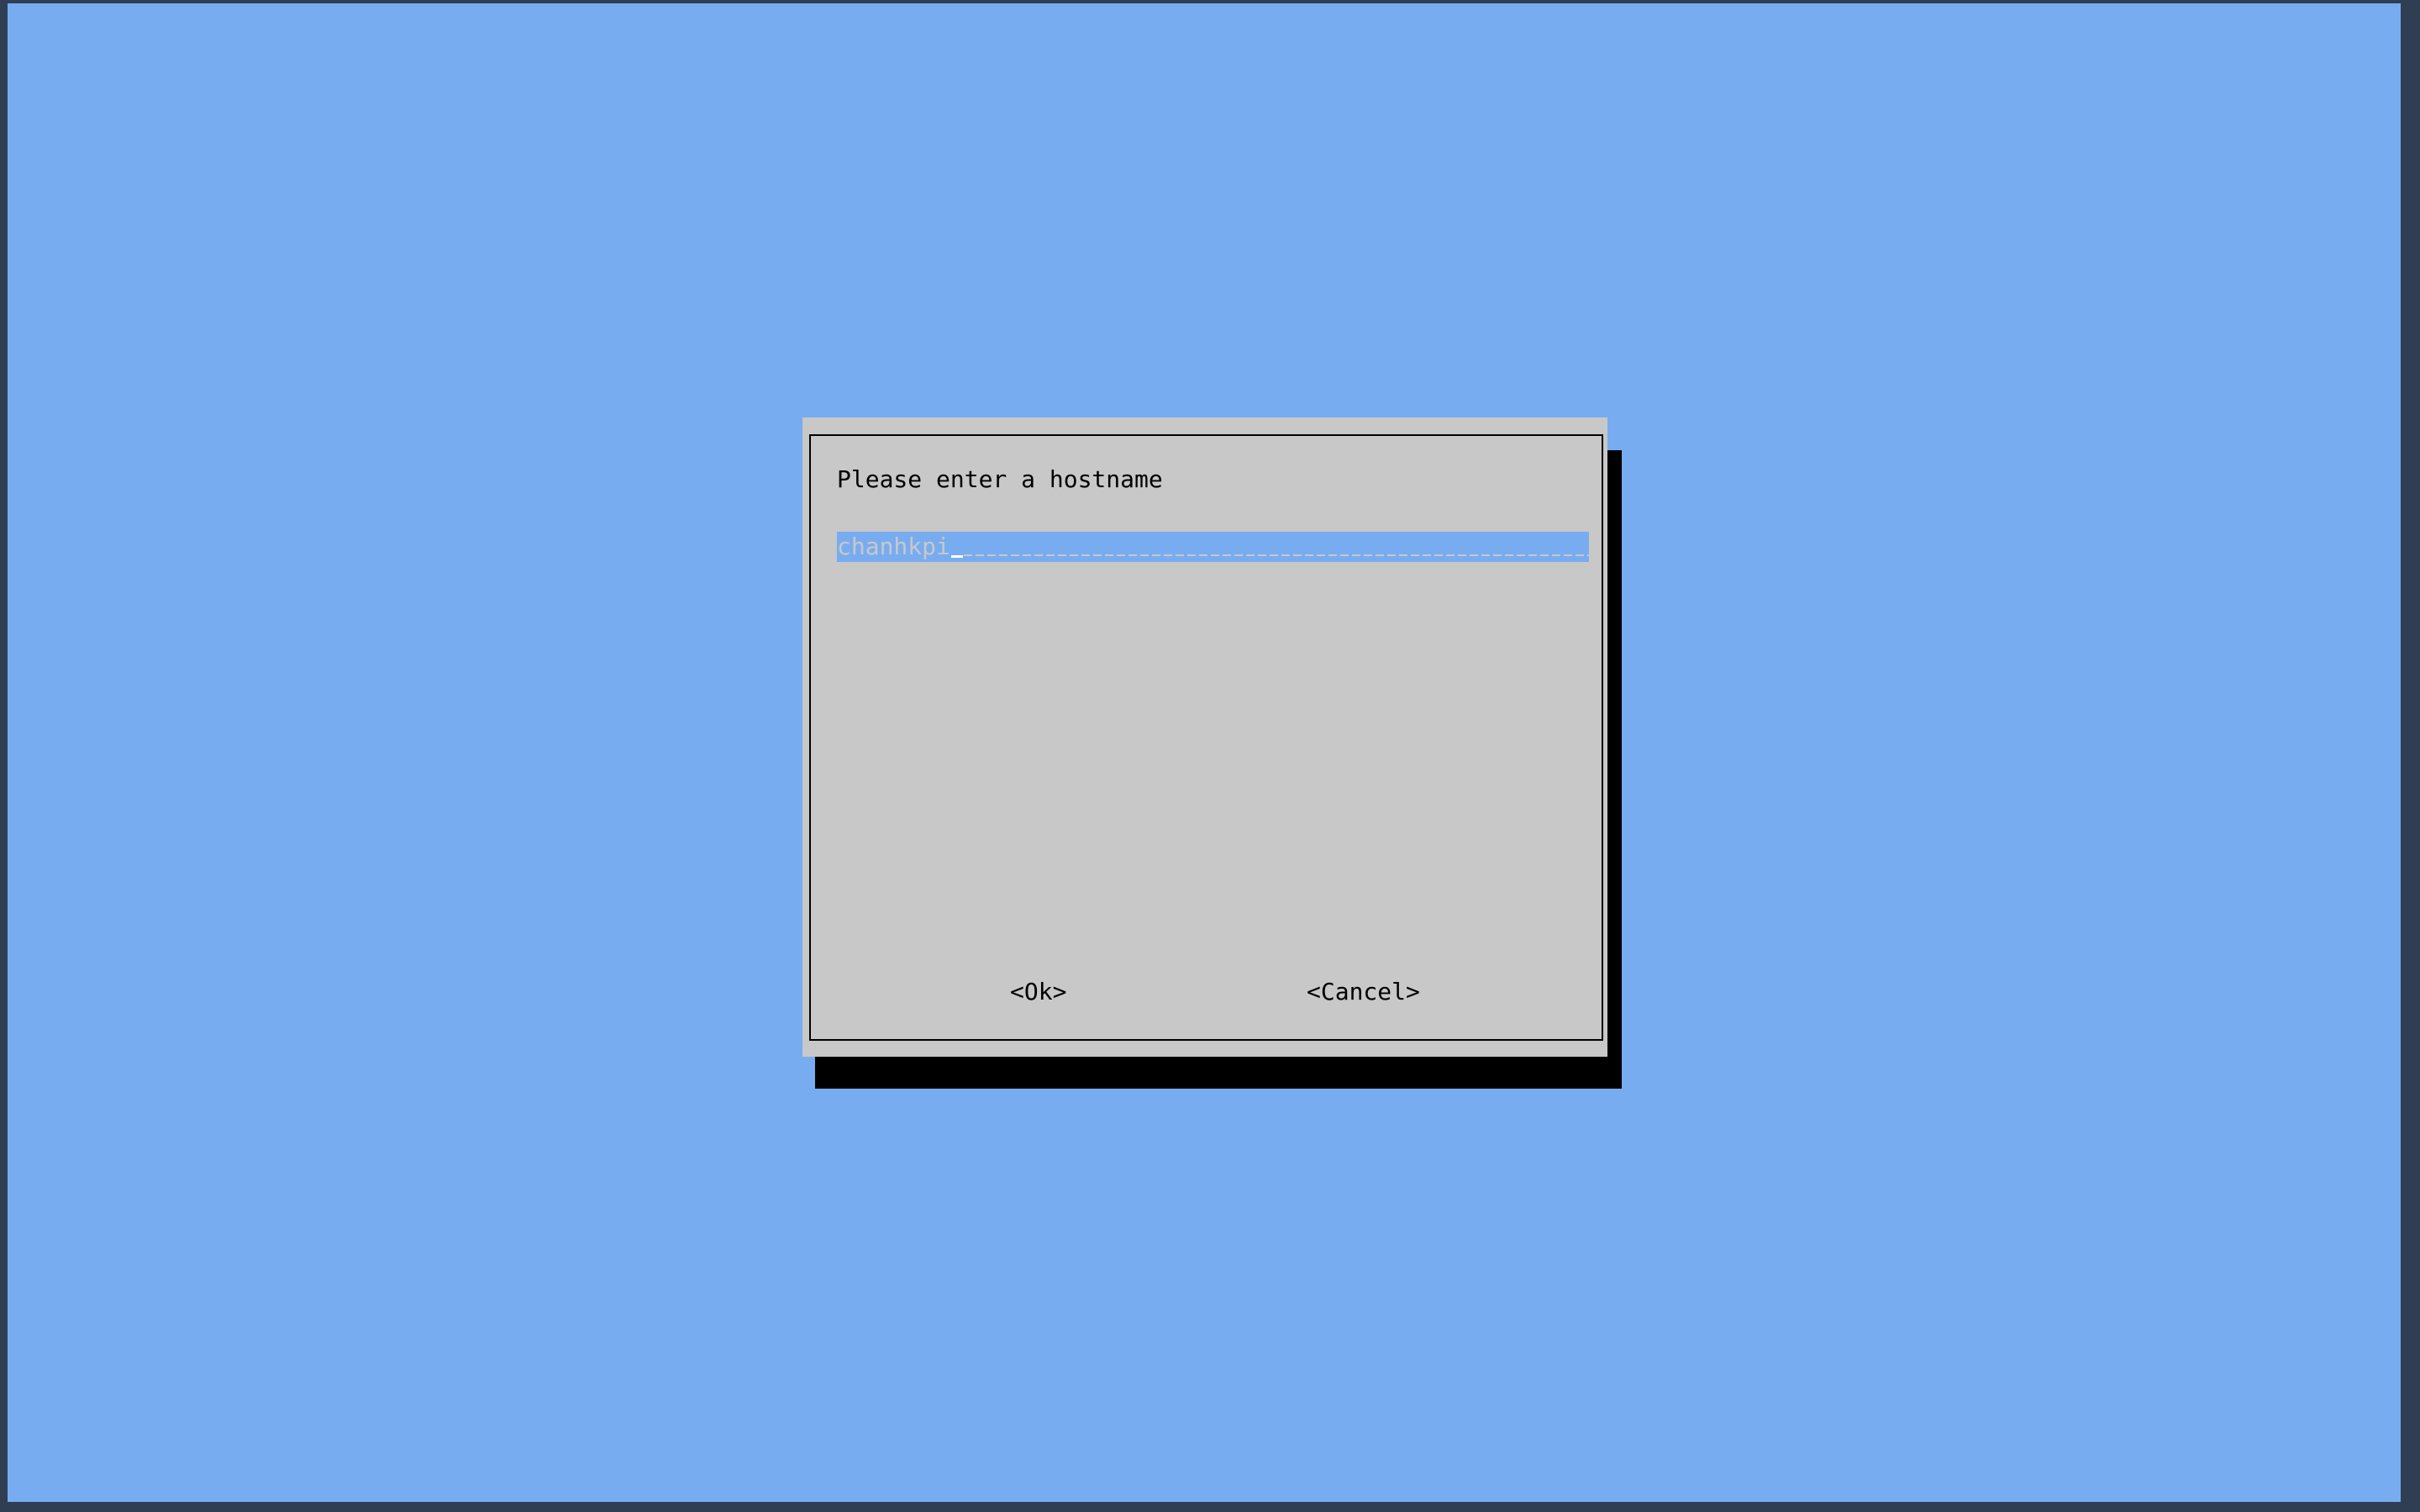 This screenshot has height=1512, width=2420. What do you see at coordinates (1363, 992) in the screenshot?
I see `cancel-button: <Cancel>` at bounding box center [1363, 992].